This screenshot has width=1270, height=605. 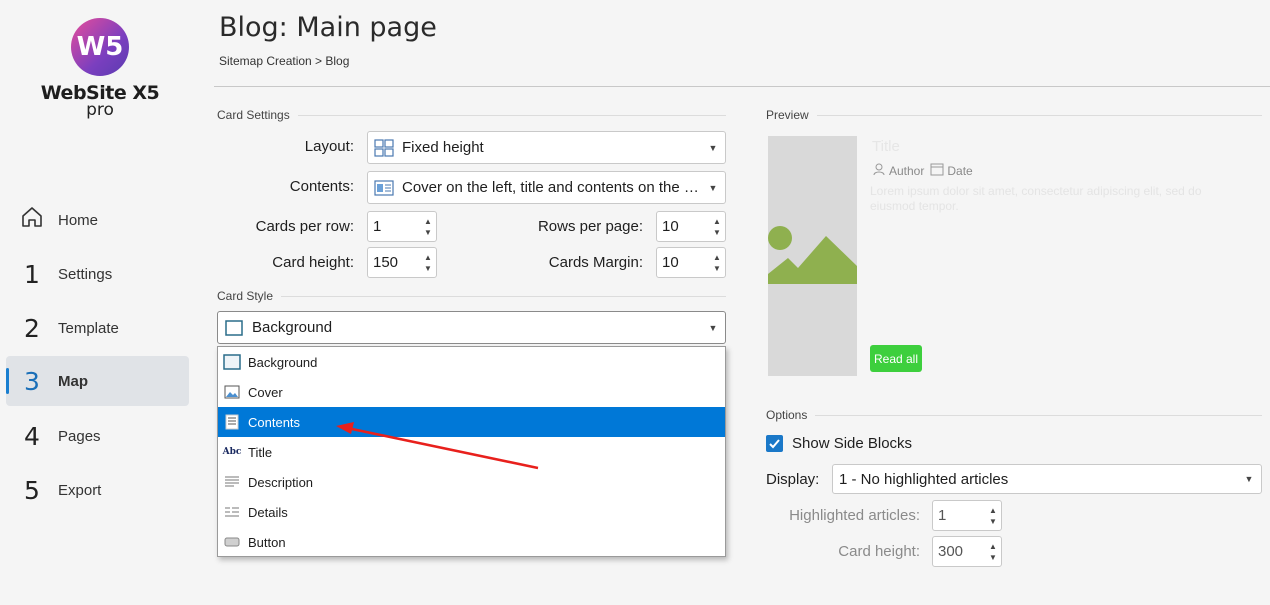 What do you see at coordinates (774, 443) in the screenshot?
I see `show-side-blocks-checkbox` at bounding box center [774, 443].